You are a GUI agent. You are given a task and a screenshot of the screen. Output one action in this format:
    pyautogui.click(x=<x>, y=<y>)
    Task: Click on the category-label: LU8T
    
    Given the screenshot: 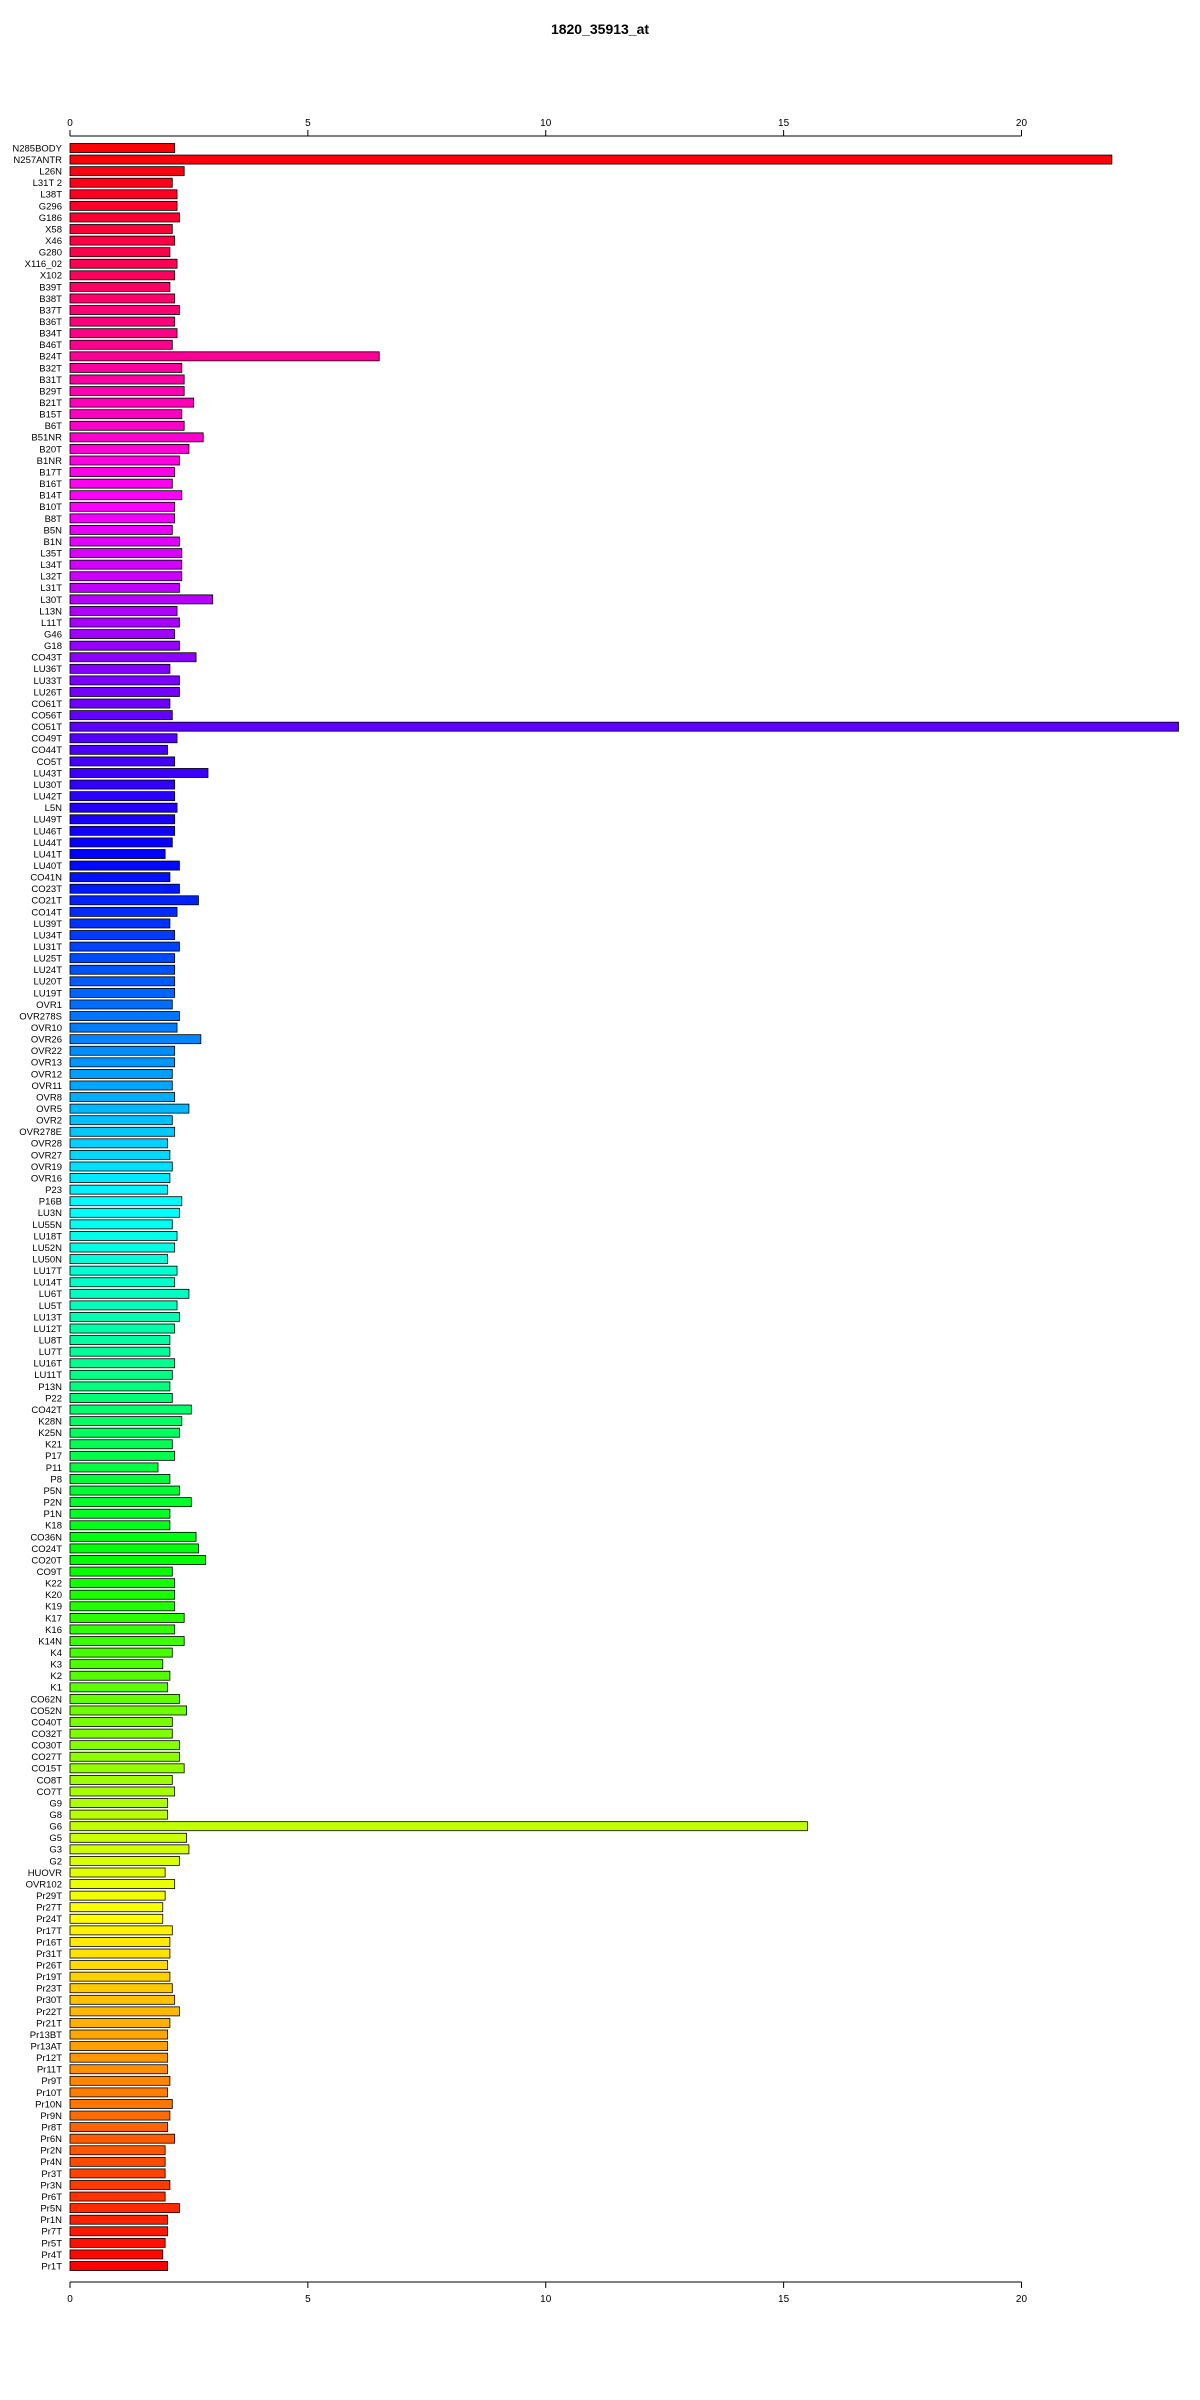 What is the action you would take?
    pyautogui.click(x=50, y=1341)
    